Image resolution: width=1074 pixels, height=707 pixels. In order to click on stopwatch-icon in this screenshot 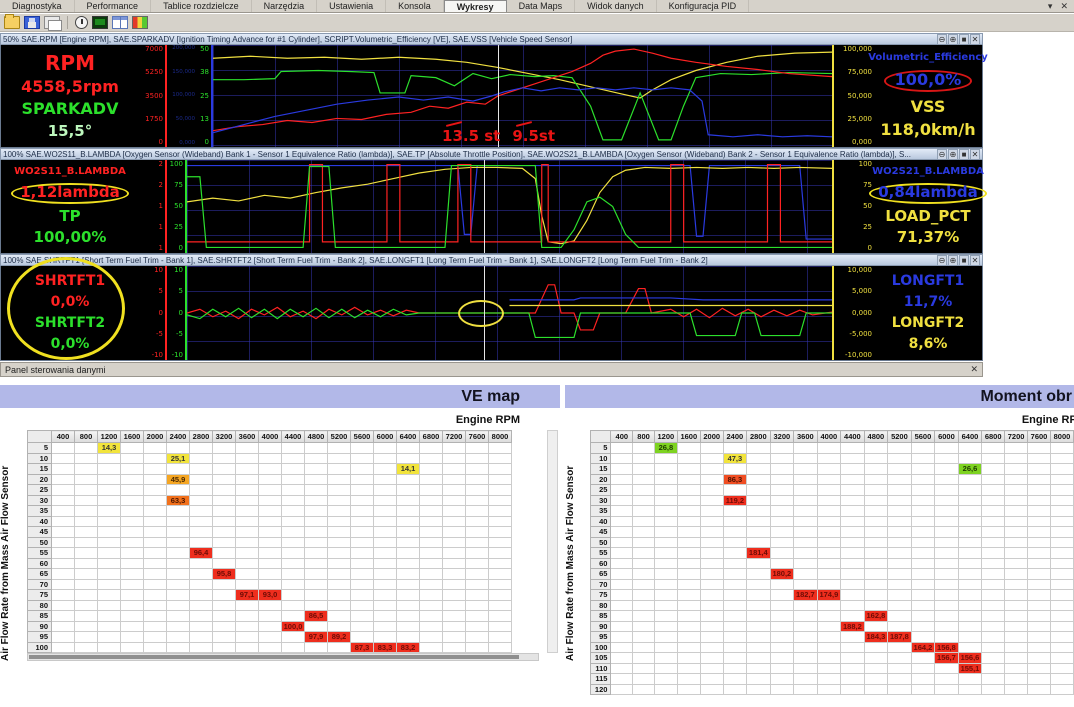, I will do `click(81, 22)`.